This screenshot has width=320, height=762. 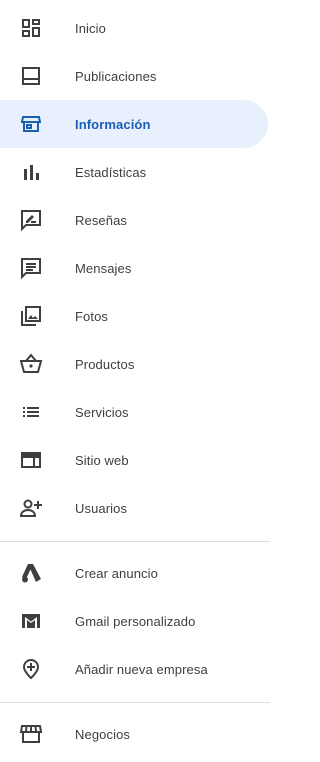 What do you see at coordinates (31, 412) in the screenshot?
I see `list-icon` at bounding box center [31, 412].